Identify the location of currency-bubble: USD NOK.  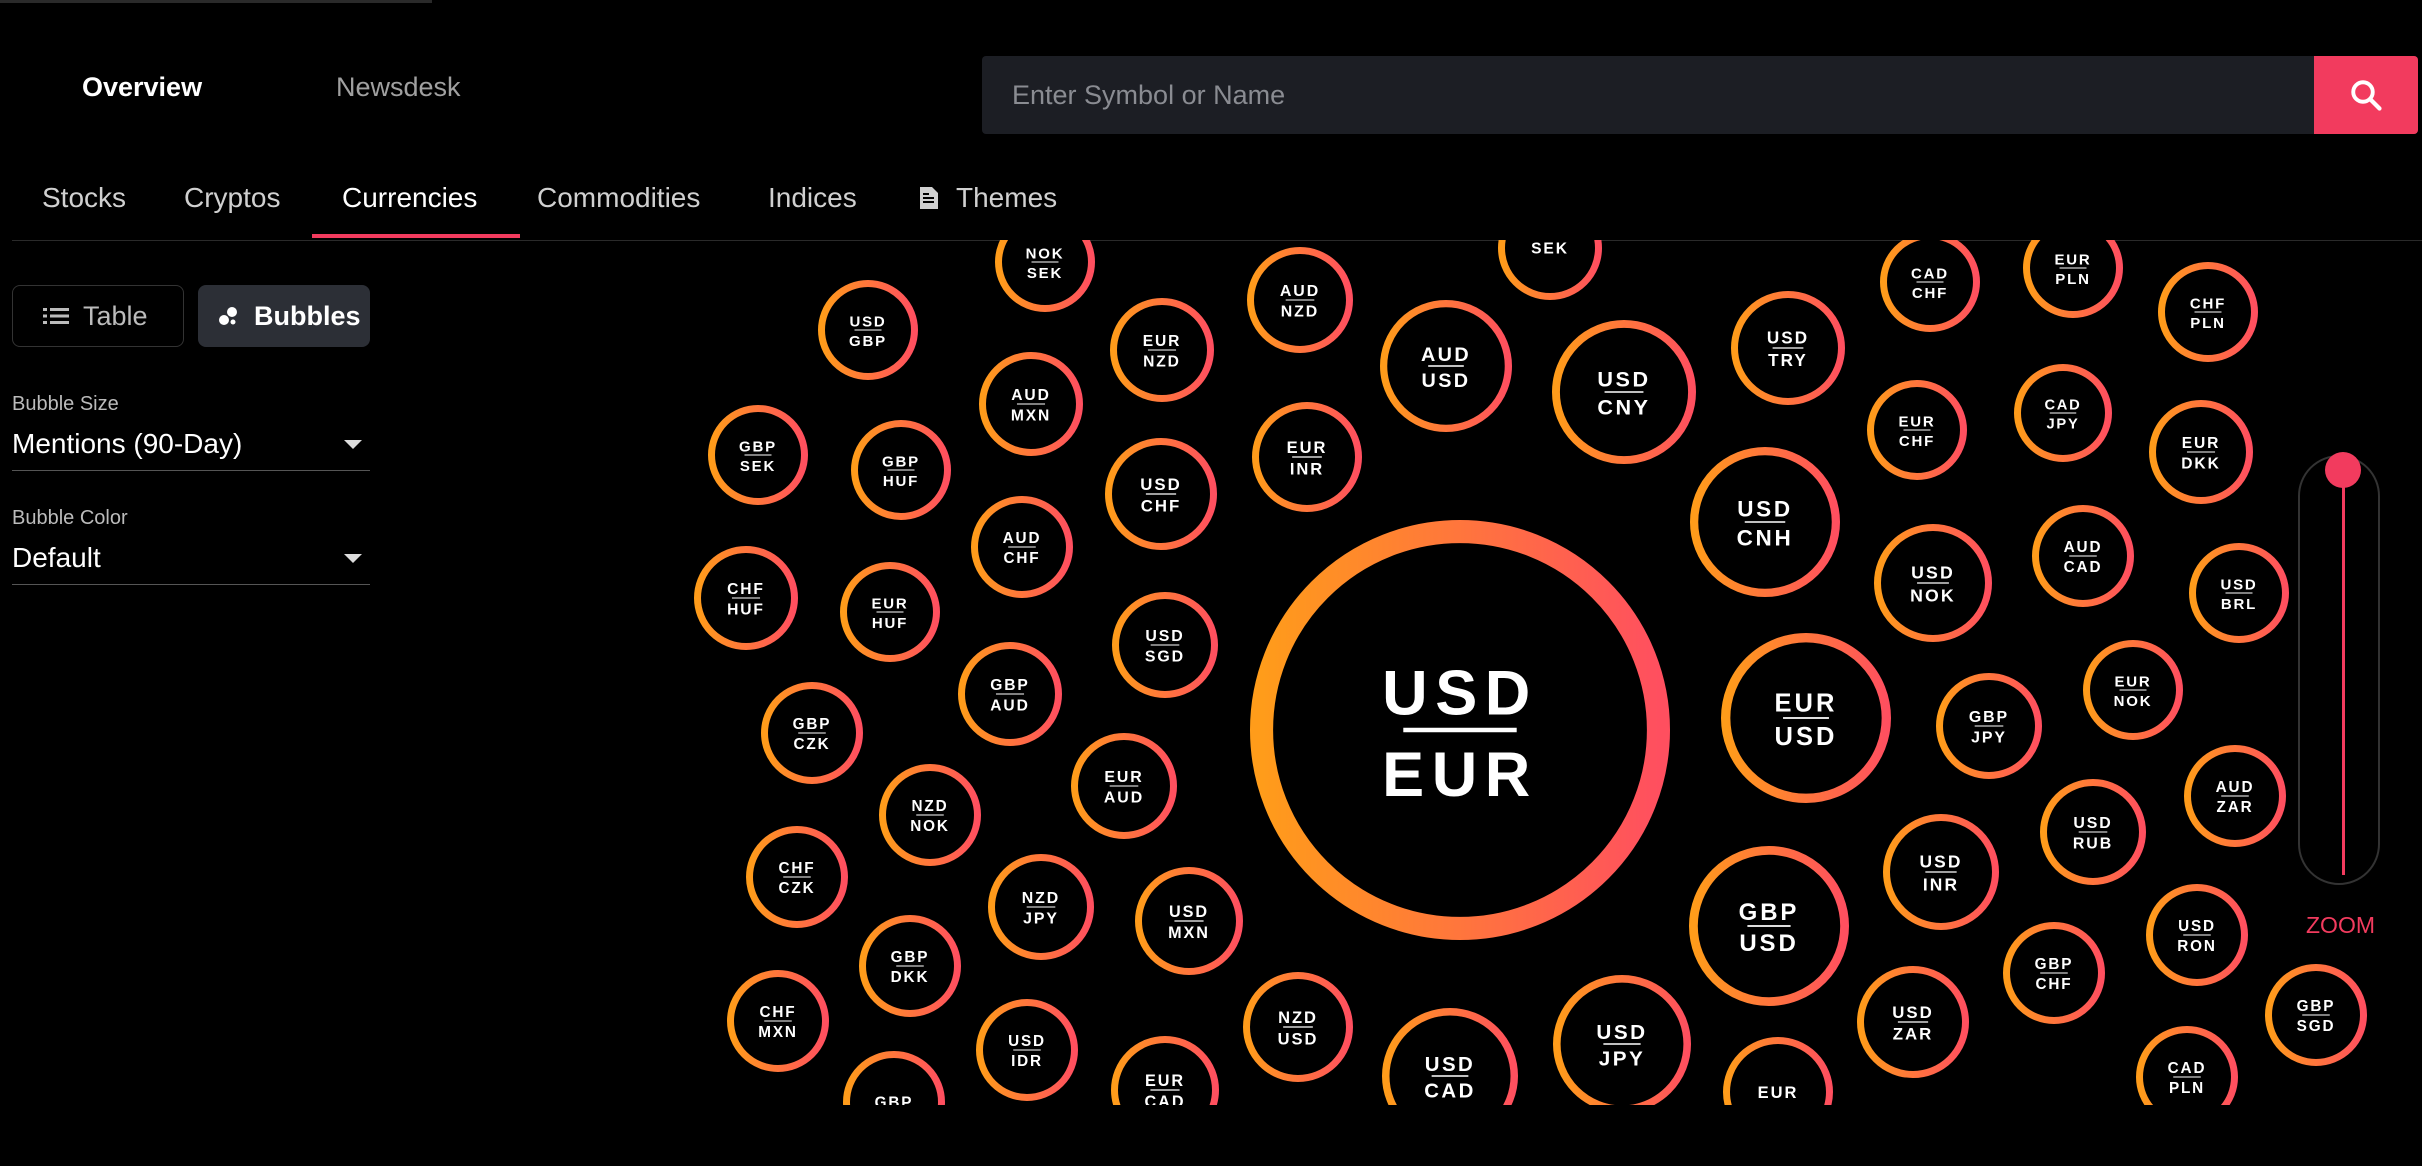
(1933, 583).